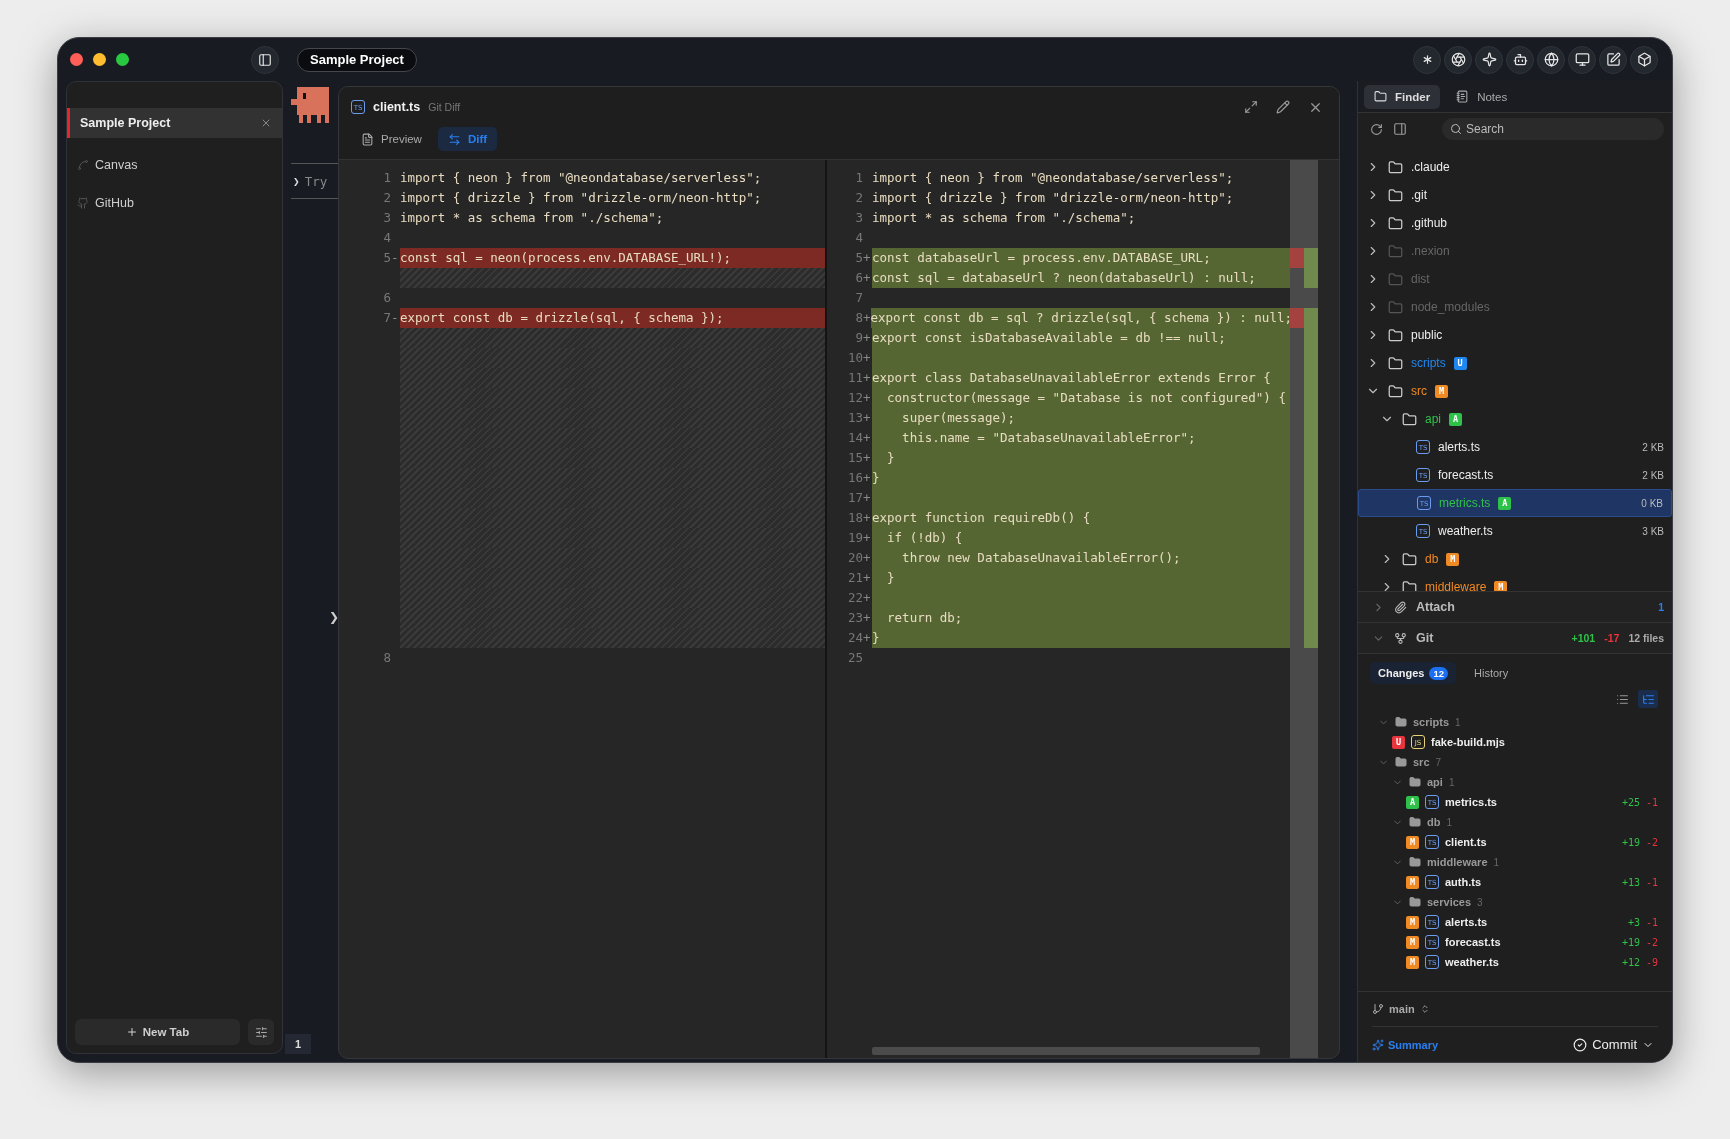  Describe the element at coordinates (333, 616) in the screenshot. I see `collapse-handle: ❯` at that location.